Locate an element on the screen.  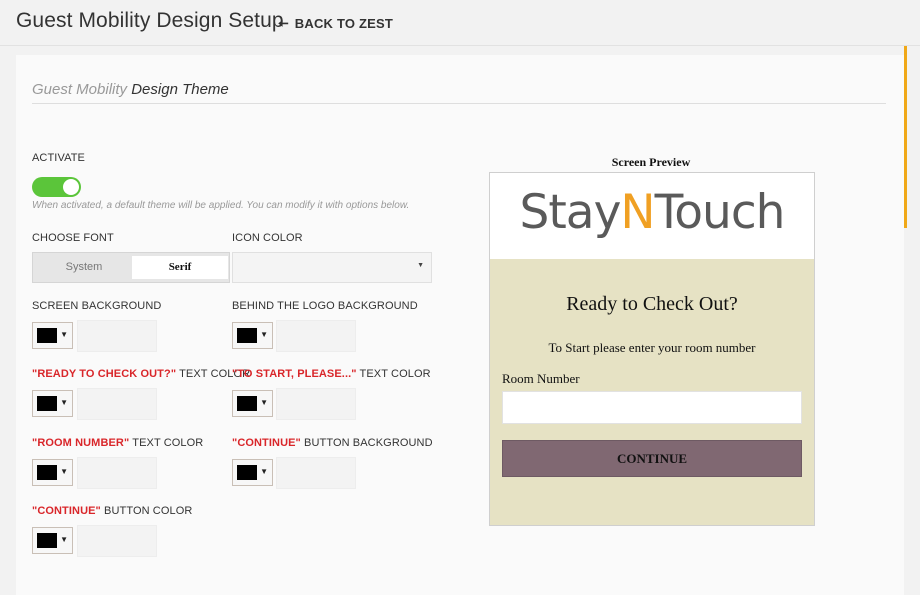
staylntouch-logo: StayNTouch is located at coordinates (652, 212).